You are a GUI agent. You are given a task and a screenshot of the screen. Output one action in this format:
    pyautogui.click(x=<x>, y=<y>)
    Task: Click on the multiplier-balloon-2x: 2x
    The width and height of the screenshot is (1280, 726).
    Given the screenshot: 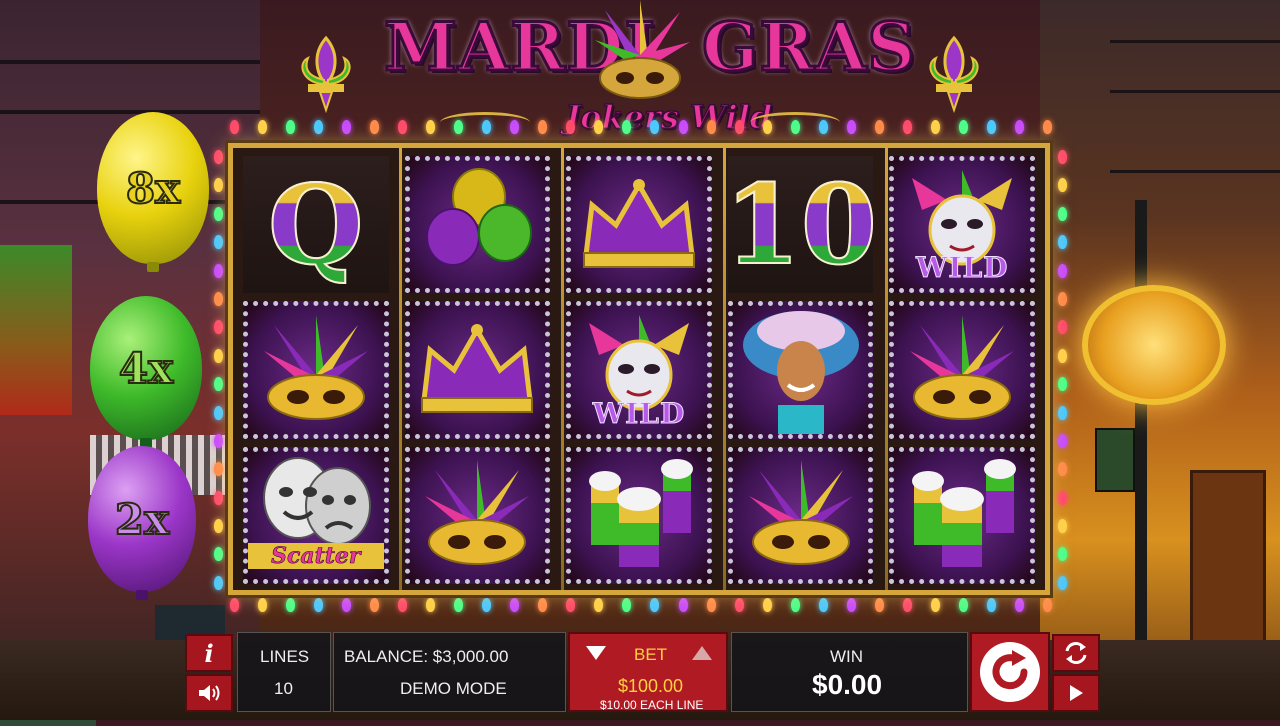 What is the action you would take?
    pyautogui.click(x=142, y=523)
    